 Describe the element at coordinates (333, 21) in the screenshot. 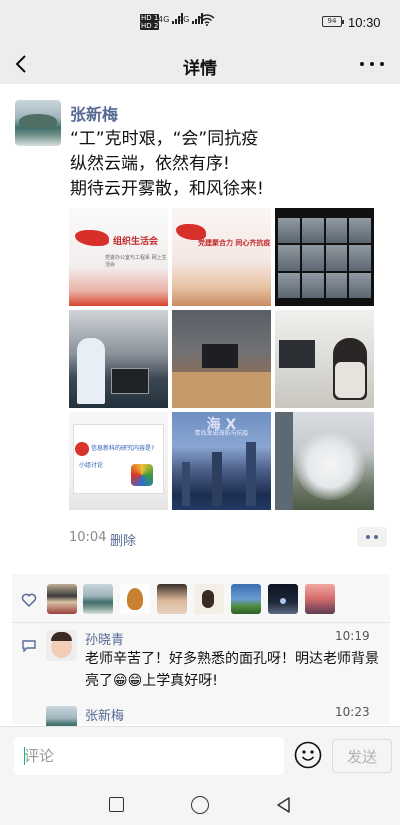

I see `battery-icon: 94` at that location.